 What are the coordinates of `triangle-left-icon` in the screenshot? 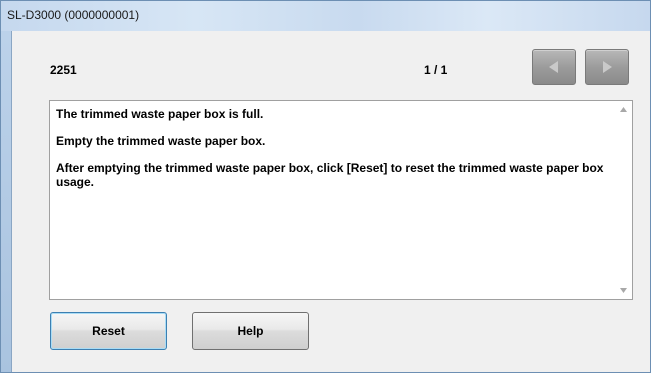 It's located at (554, 67).